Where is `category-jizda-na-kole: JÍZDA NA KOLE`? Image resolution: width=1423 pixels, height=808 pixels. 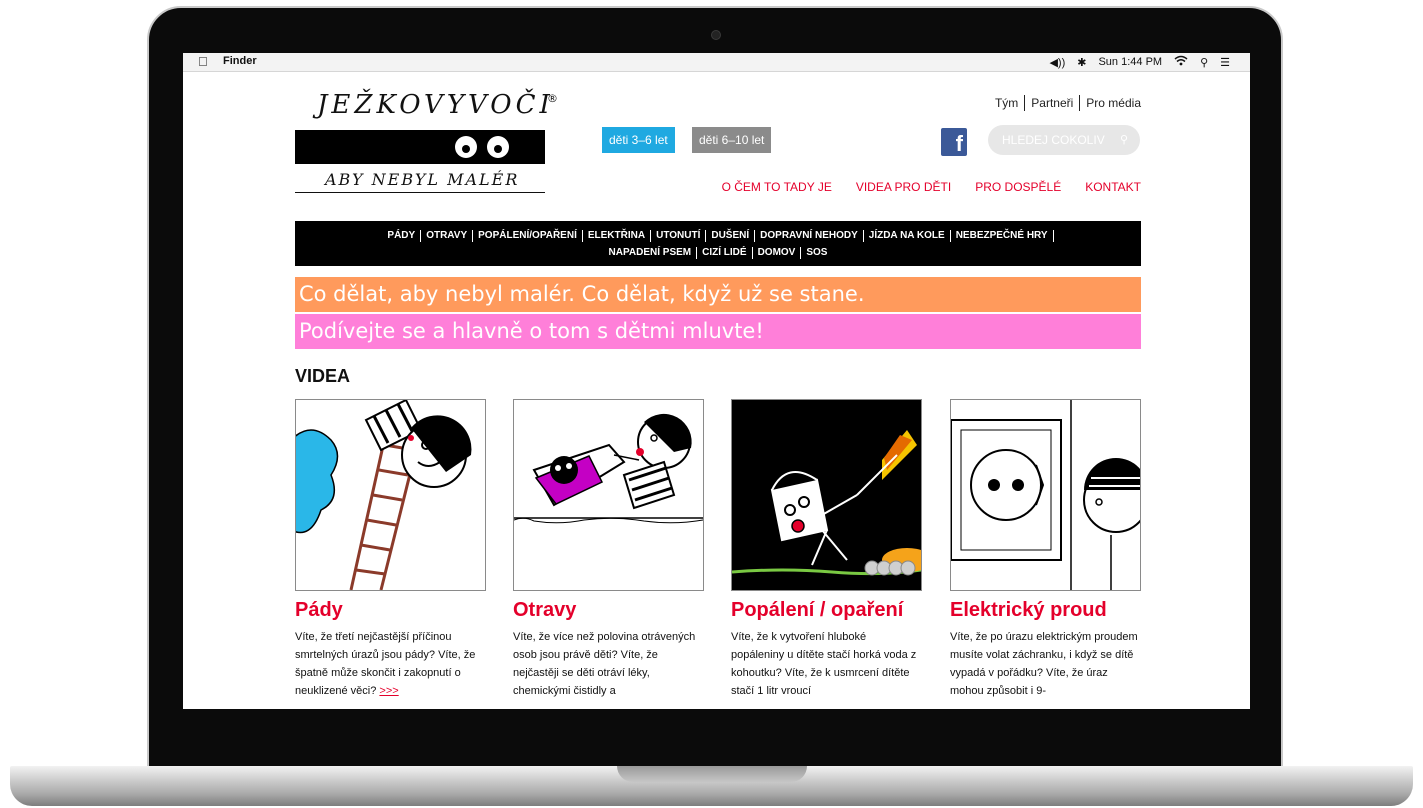
category-jizda-na-kole: JÍZDA NA KOLE is located at coordinates (907, 236).